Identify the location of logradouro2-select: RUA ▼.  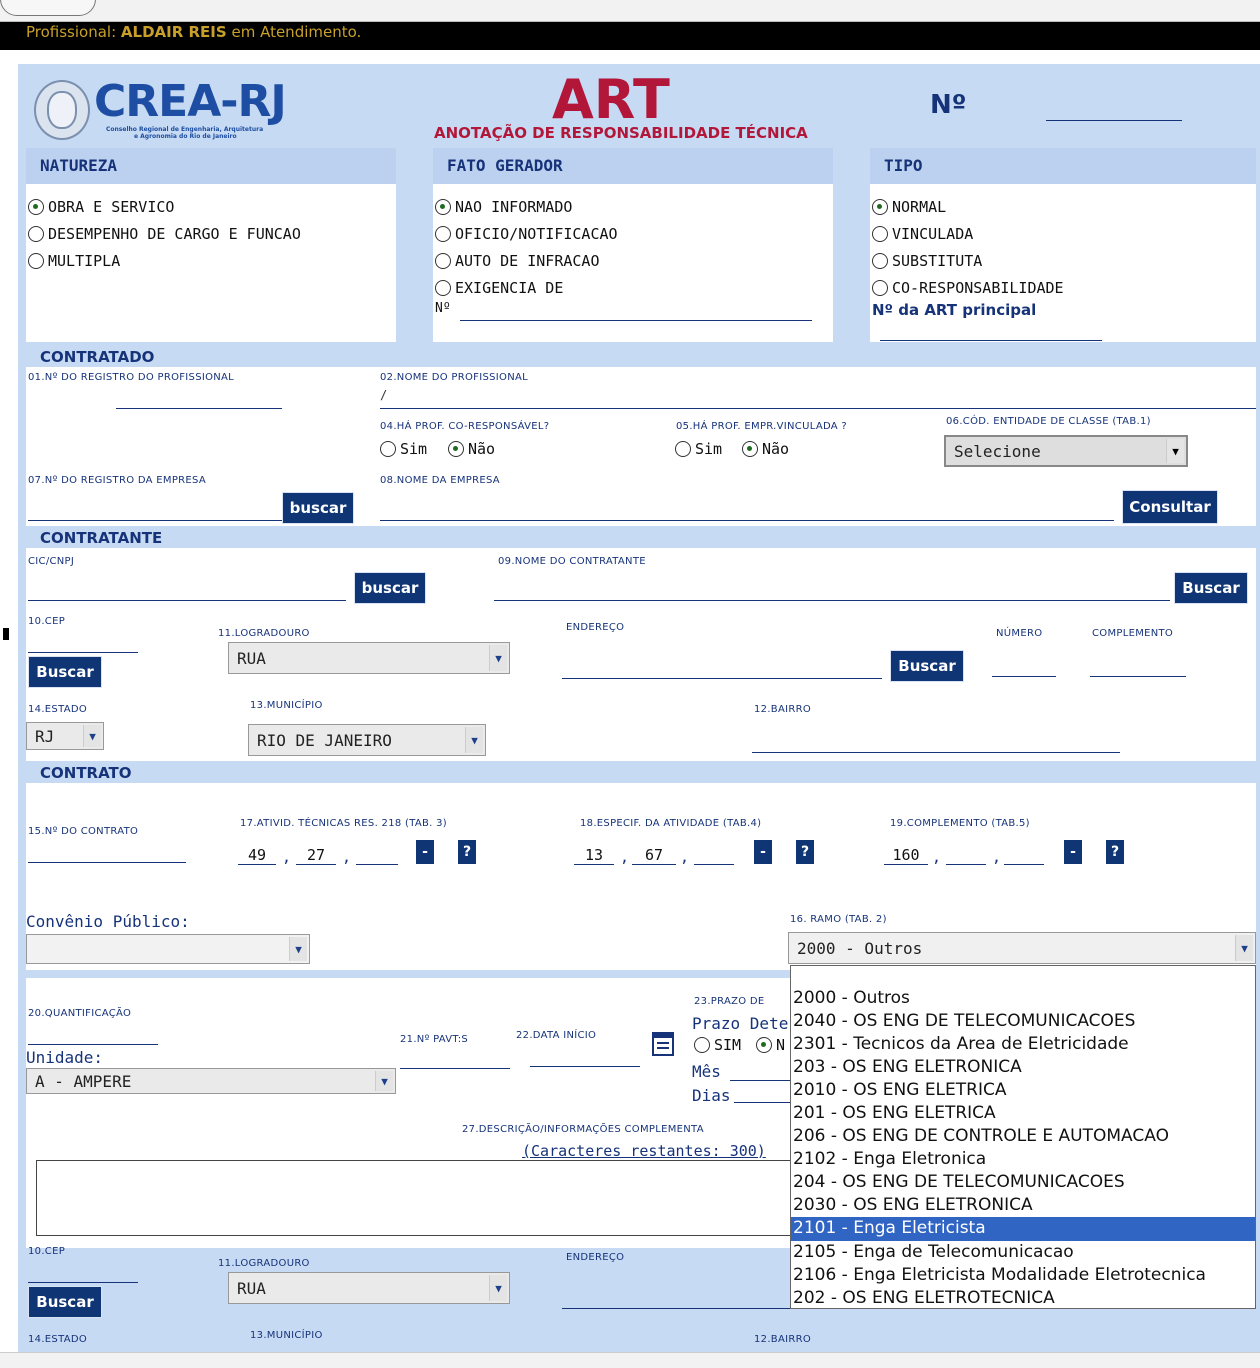
(369, 1288).